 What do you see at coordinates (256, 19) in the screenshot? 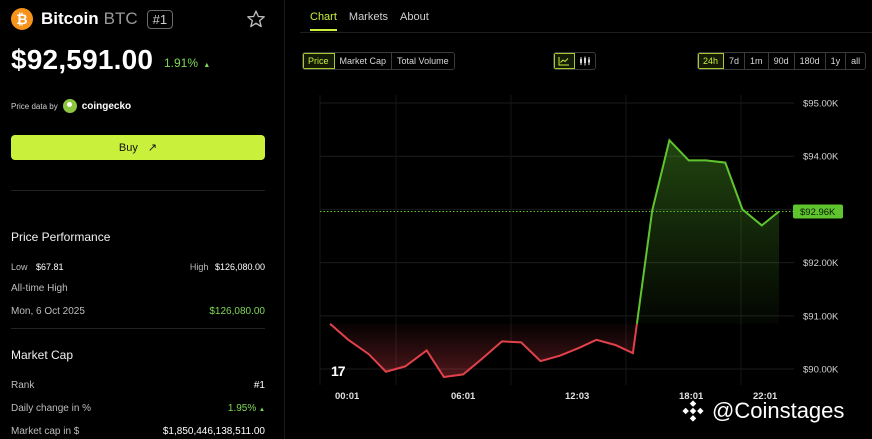
I see `watchlist-star-icon` at bounding box center [256, 19].